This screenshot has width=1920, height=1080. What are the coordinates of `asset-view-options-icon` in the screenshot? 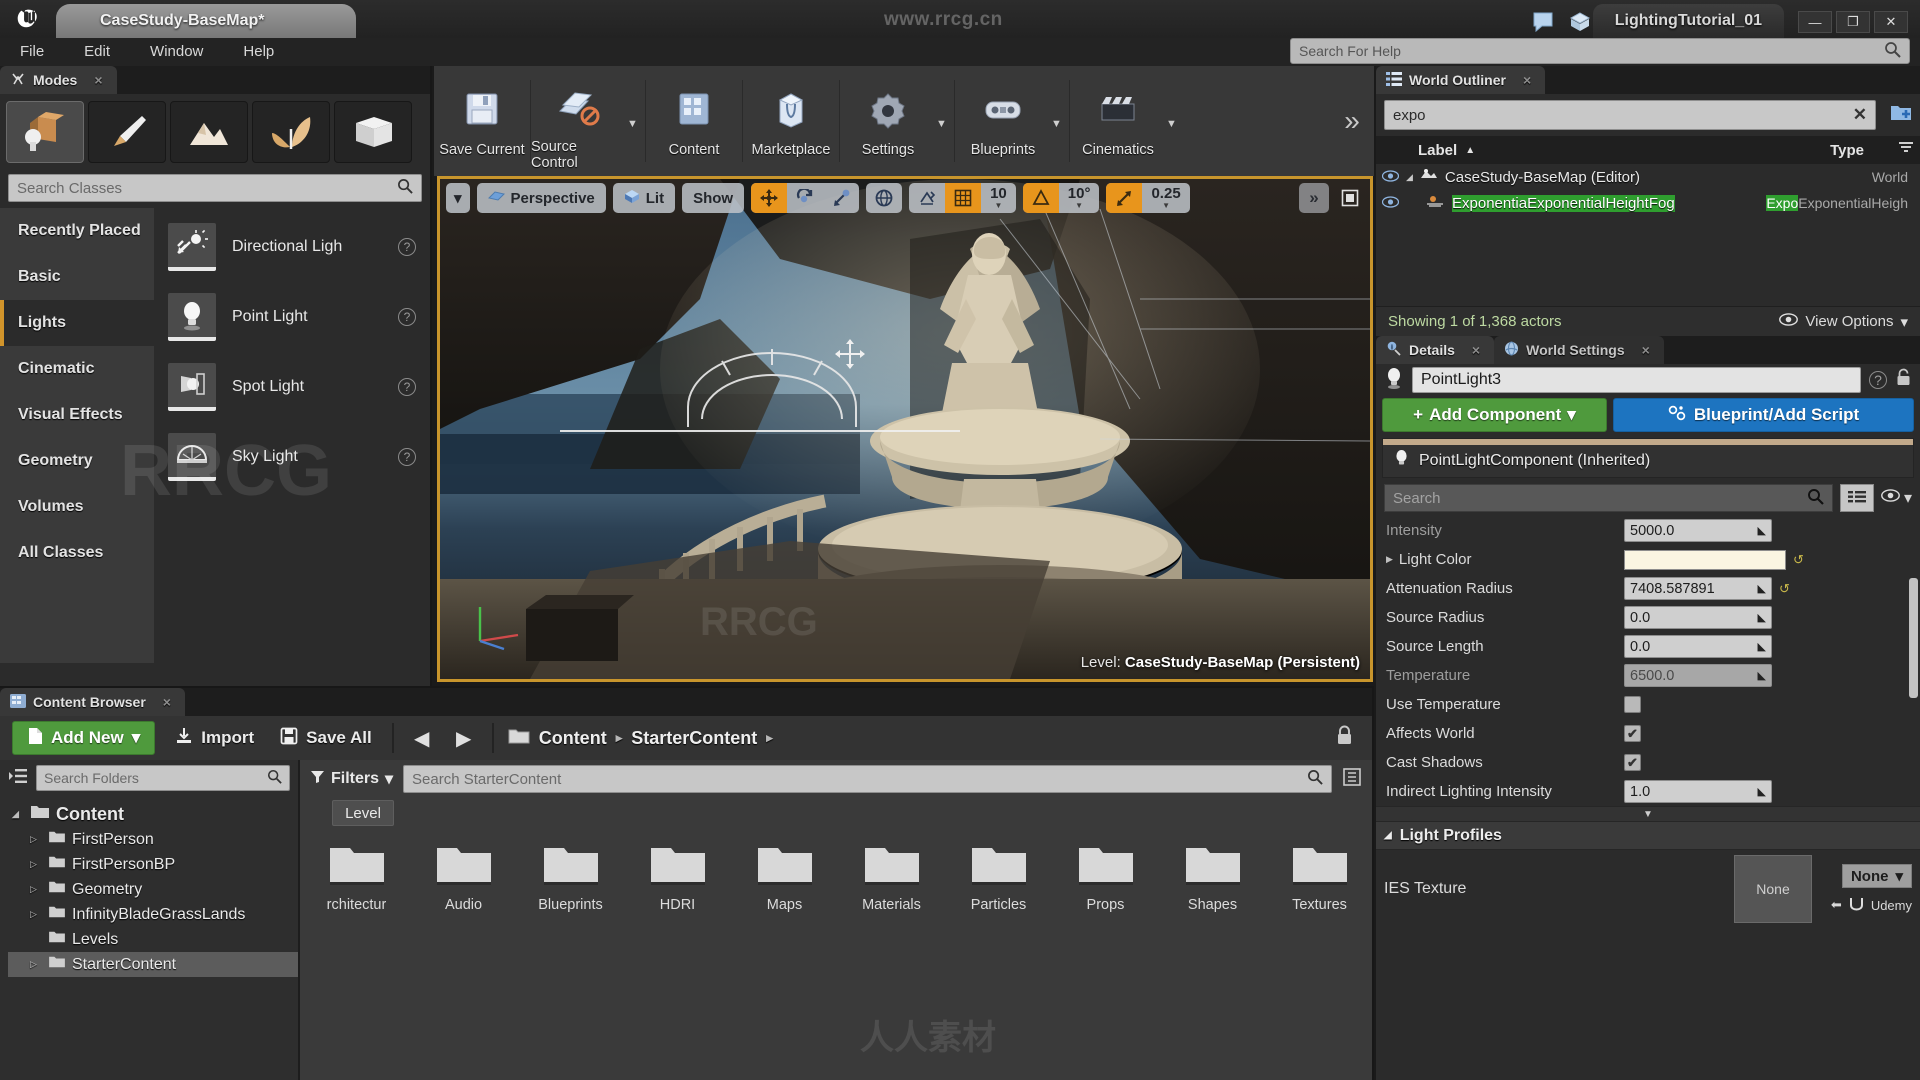 It's located at (1352, 779).